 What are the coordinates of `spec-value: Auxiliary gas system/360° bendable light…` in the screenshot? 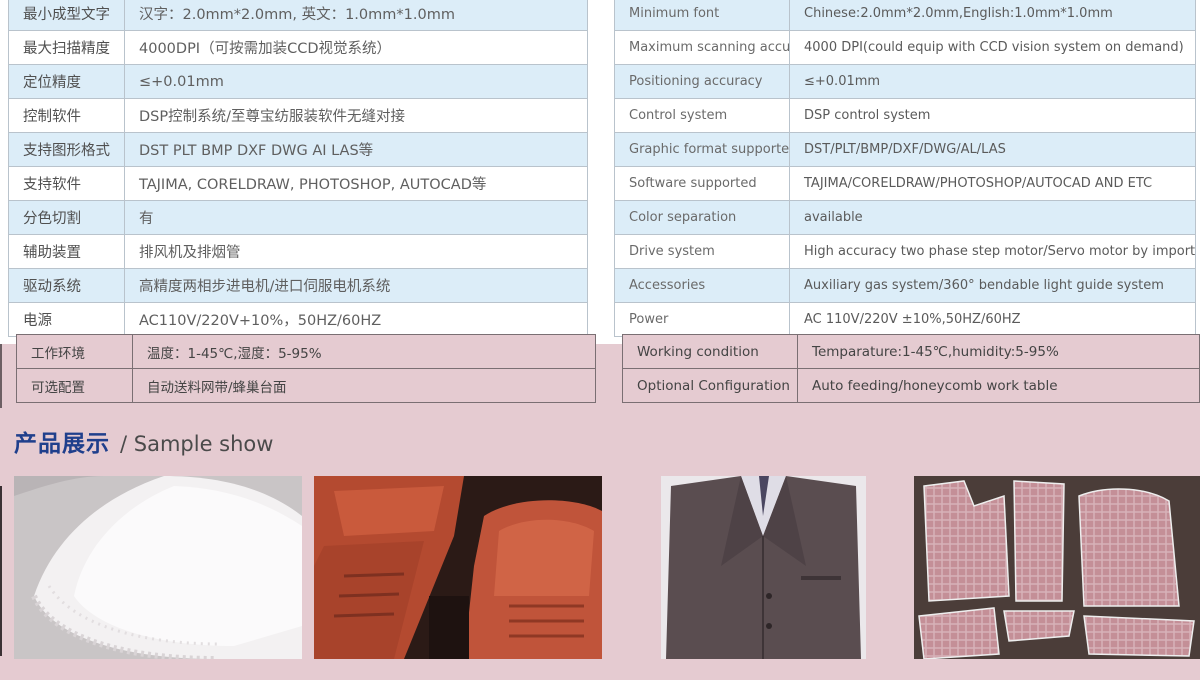 It's located at (992, 285).